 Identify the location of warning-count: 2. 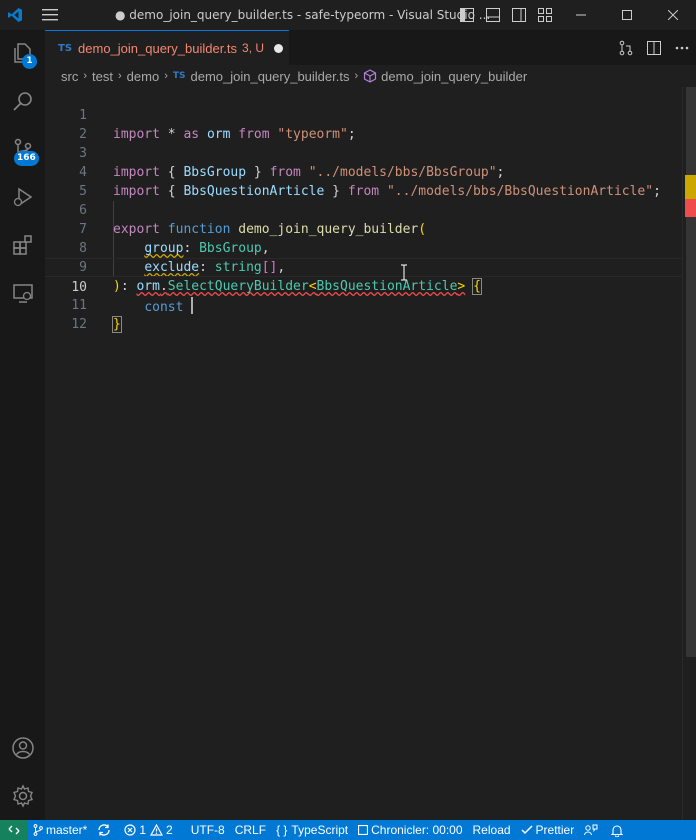
(169, 830).